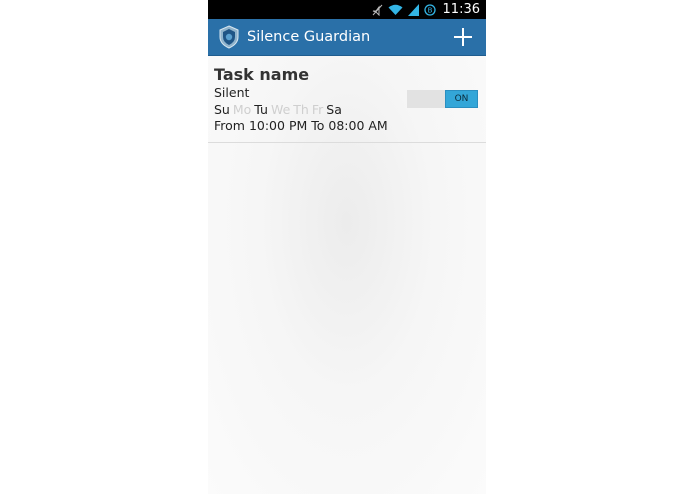 The height and width of the screenshot is (494, 695). Describe the element at coordinates (229, 37) in the screenshot. I see `shield-icon` at that location.